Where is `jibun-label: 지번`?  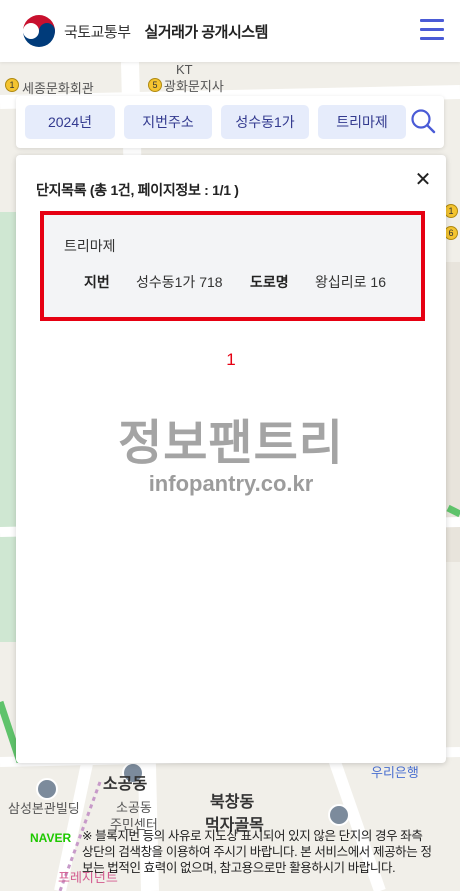
jibun-label: 지번 is located at coordinates (97, 282).